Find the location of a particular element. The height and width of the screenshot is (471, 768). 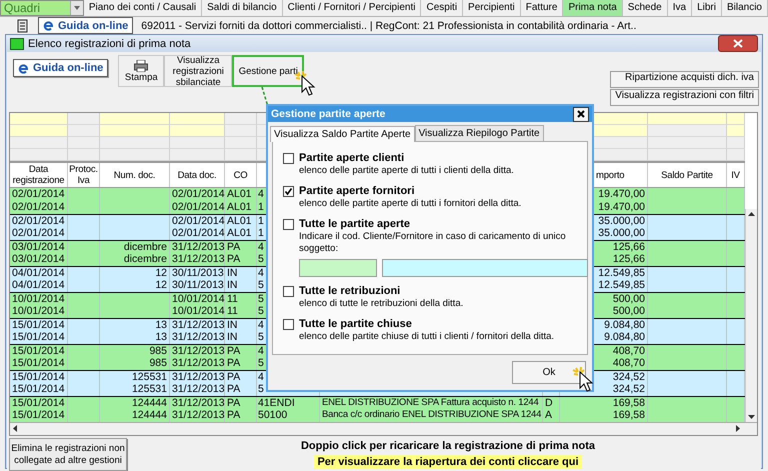

option-description: elenco delle partite aperte di tutti i clienti della ditta. is located at coordinates (407, 171).